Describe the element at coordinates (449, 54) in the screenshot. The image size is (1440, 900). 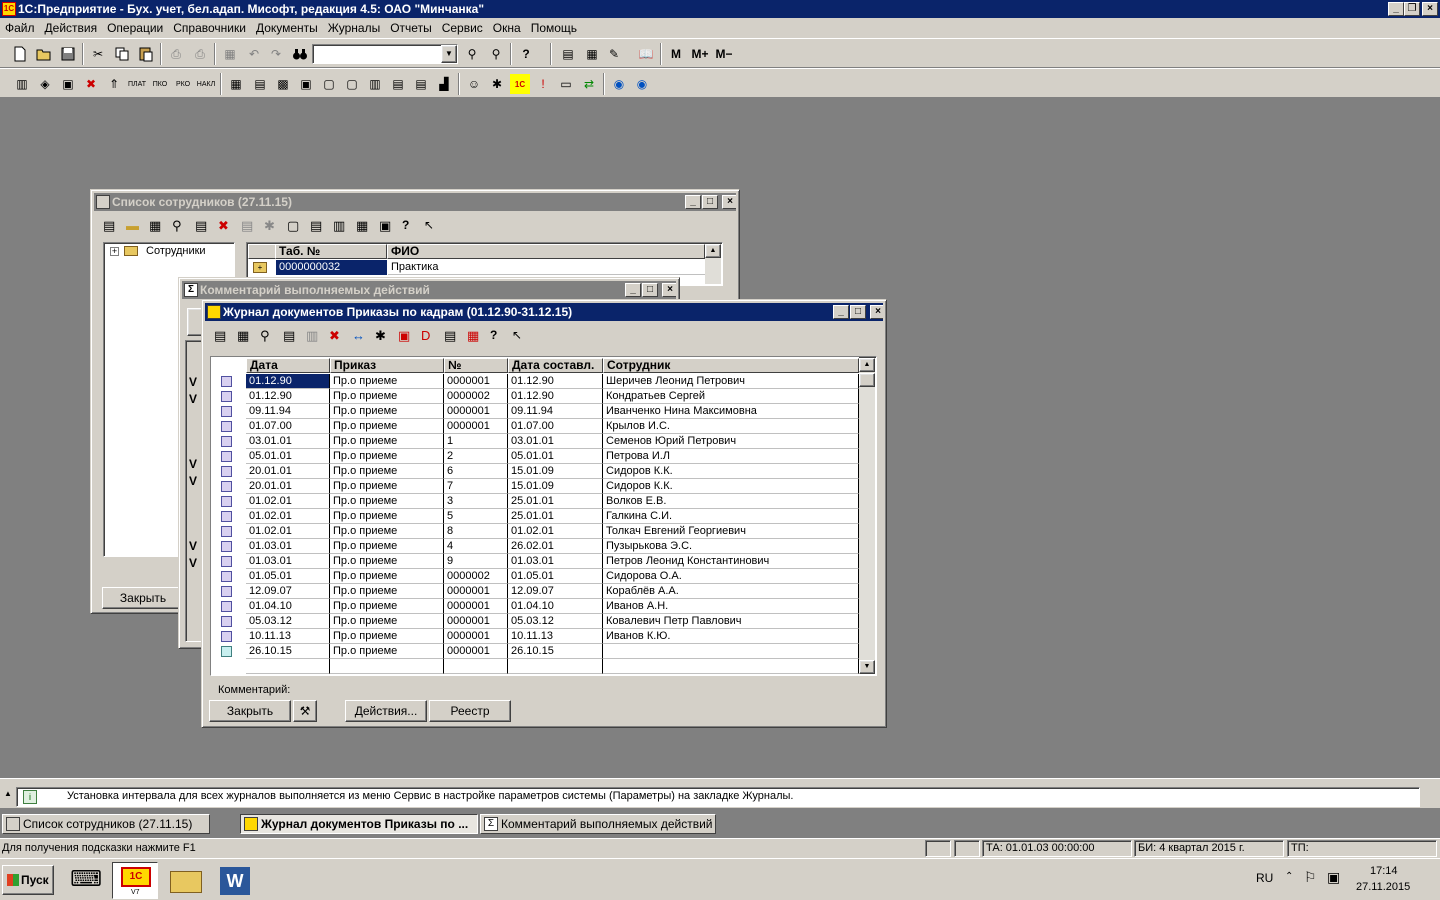
I see `chevron-down-icon: ▼` at that location.